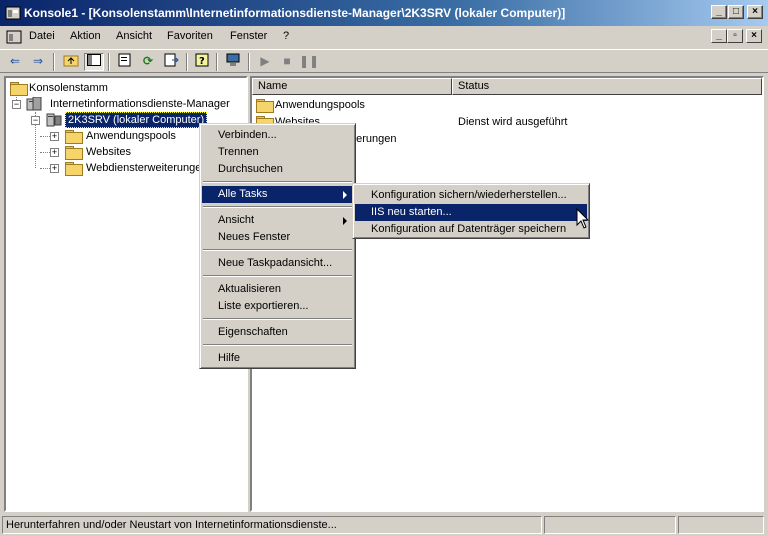 This screenshot has width=768, height=536. Describe the element at coordinates (94, 62) in the screenshot. I see `show-hide-tree-icon` at that location.